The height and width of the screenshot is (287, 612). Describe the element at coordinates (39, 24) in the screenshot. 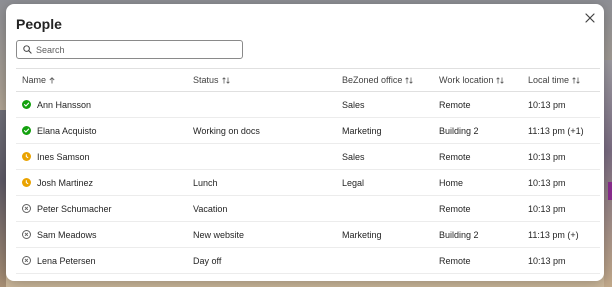

I see `dialog-title: People` at that location.